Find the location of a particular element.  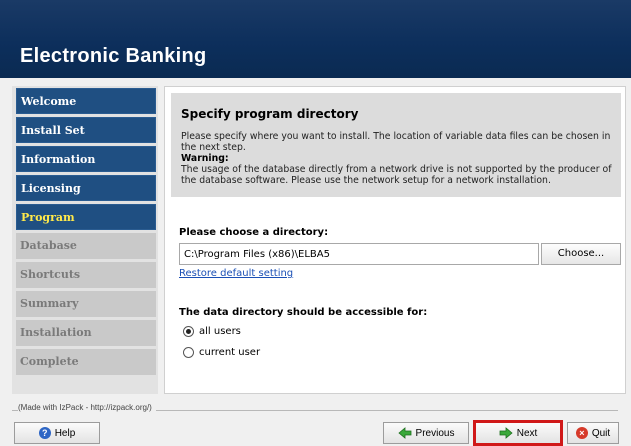

sidebar-item-installation: Installation is located at coordinates (86, 333).